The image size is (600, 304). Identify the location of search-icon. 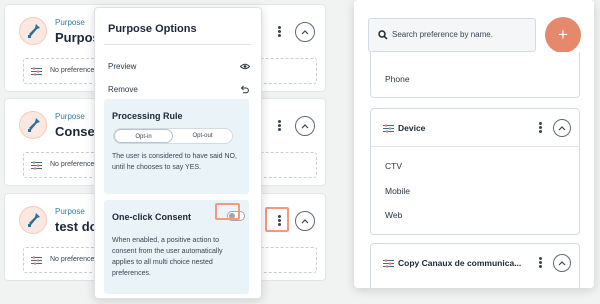
(383, 35).